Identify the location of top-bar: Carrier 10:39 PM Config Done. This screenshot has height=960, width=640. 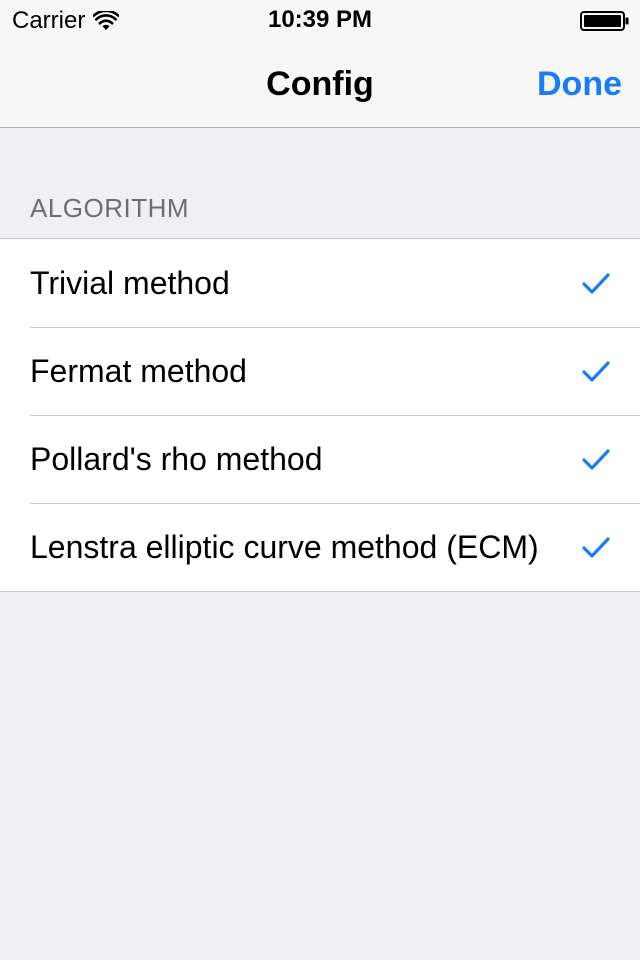
(320, 64).